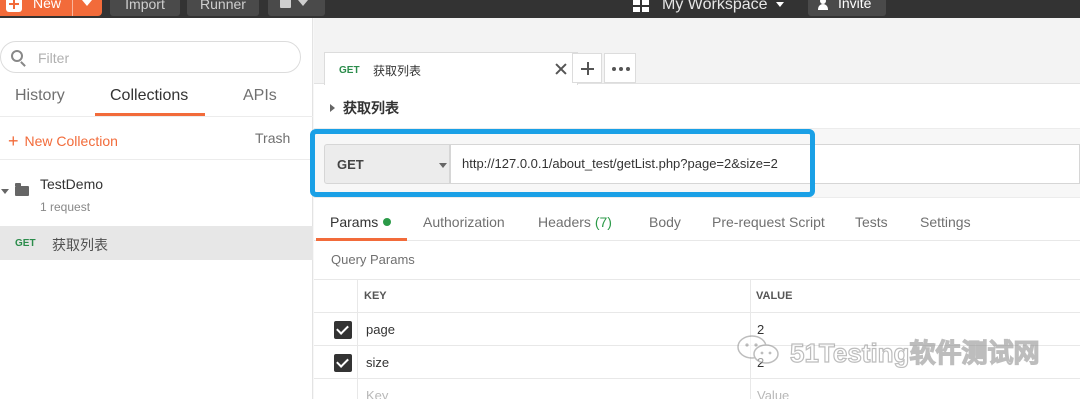 This screenshot has width=1080, height=399. What do you see at coordinates (697, 51) in the screenshot?
I see `request-tabs-bar: GET 获取列表` at bounding box center [697, 51].